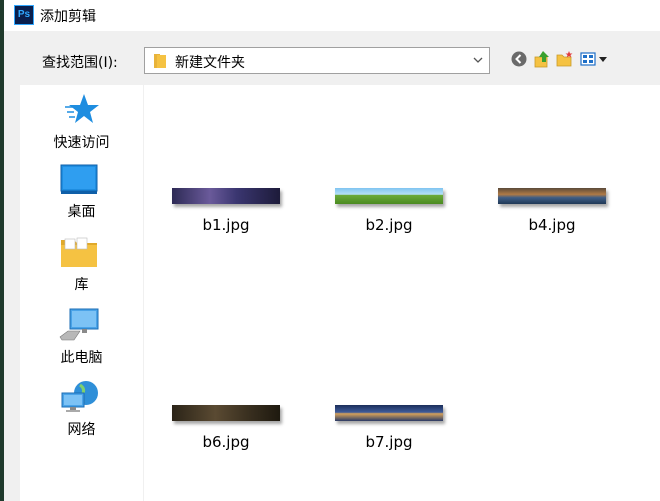 This screenshot has width=660, height=501. What do you see at coordinates (160, 61) in the screenshot?
I see `folder-icon` at bounding box center [160, 61].